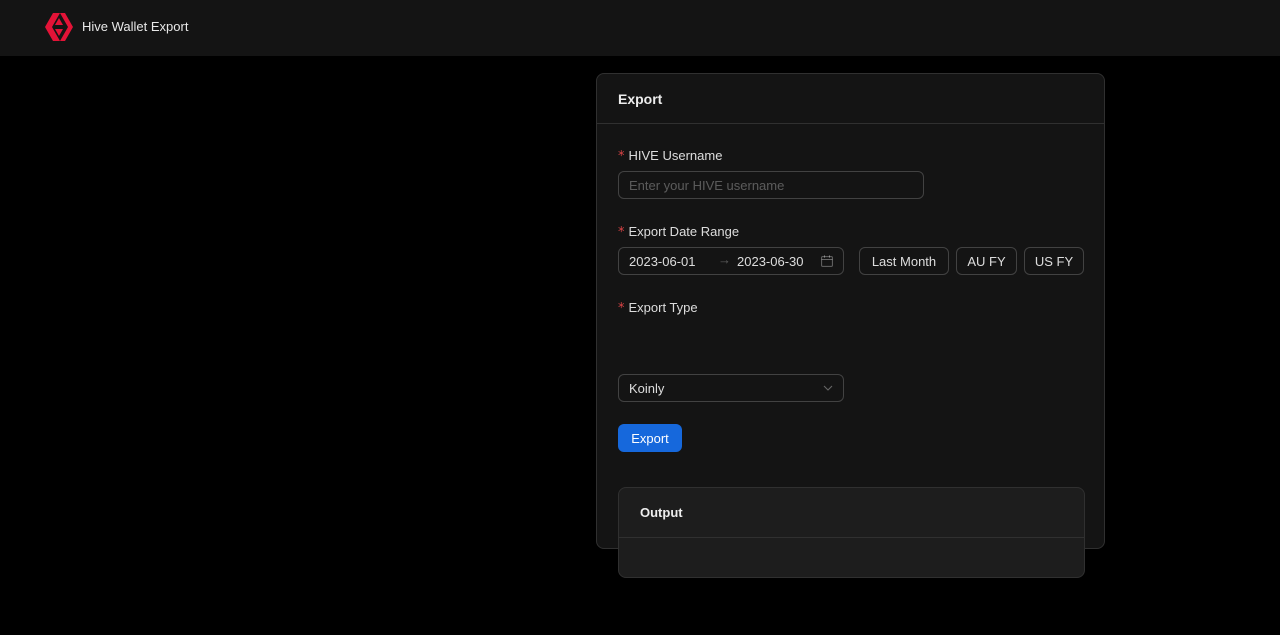  What do you see at coordinates (684, 231) in the screenshot?
I see `date-range-label-text: Export Date Range` at bounding box center [684, 231].